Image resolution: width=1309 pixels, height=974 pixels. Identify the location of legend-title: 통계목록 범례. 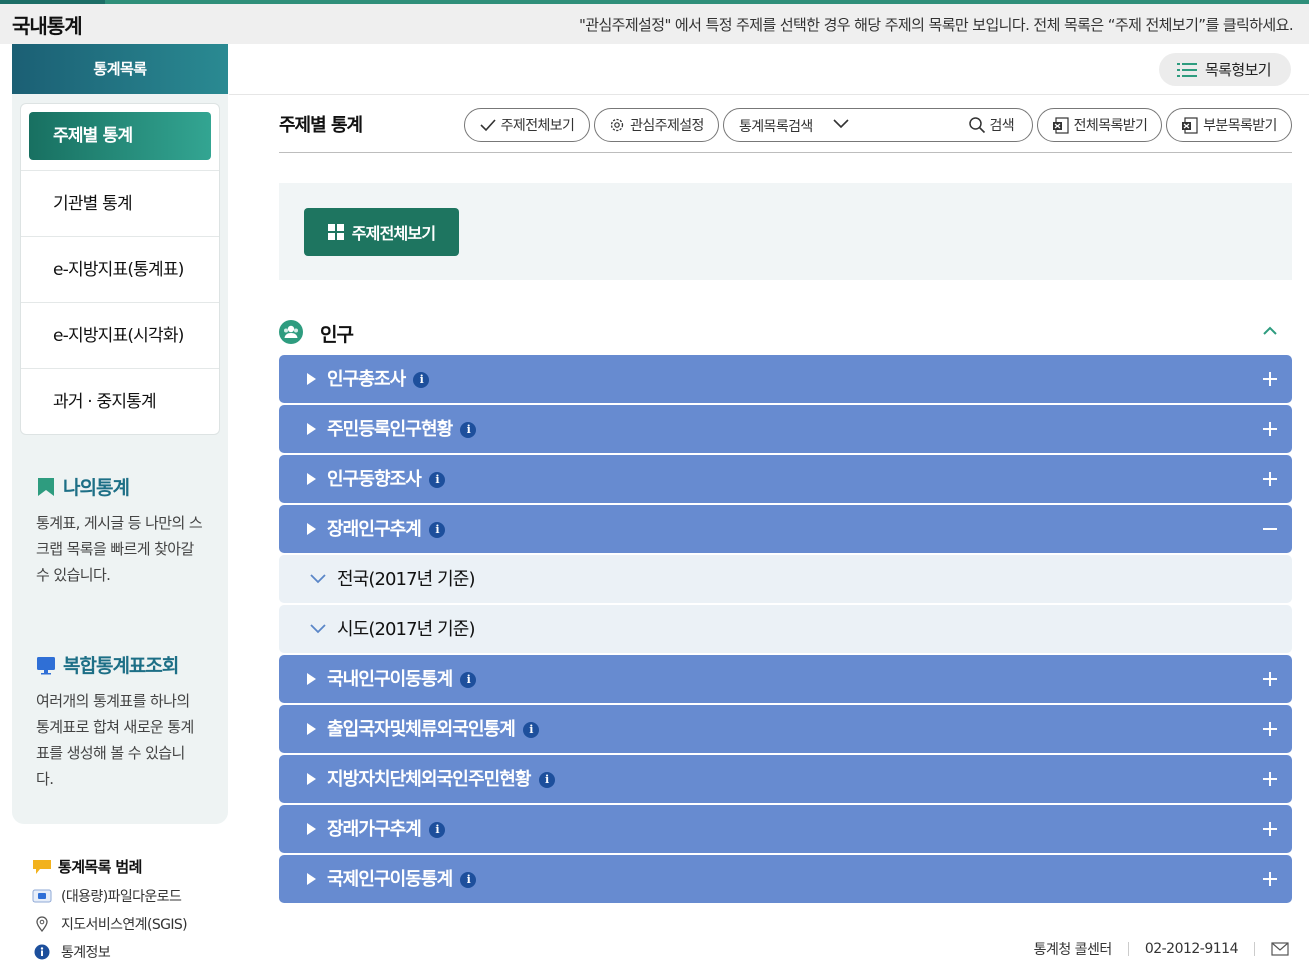
(127, 866).